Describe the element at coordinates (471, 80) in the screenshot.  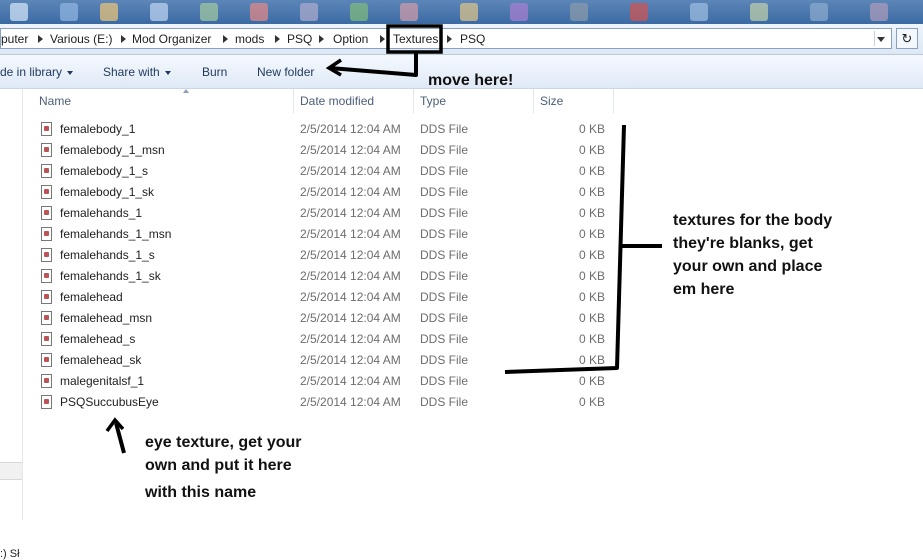
I see `move-here-note: move here!` at that location.